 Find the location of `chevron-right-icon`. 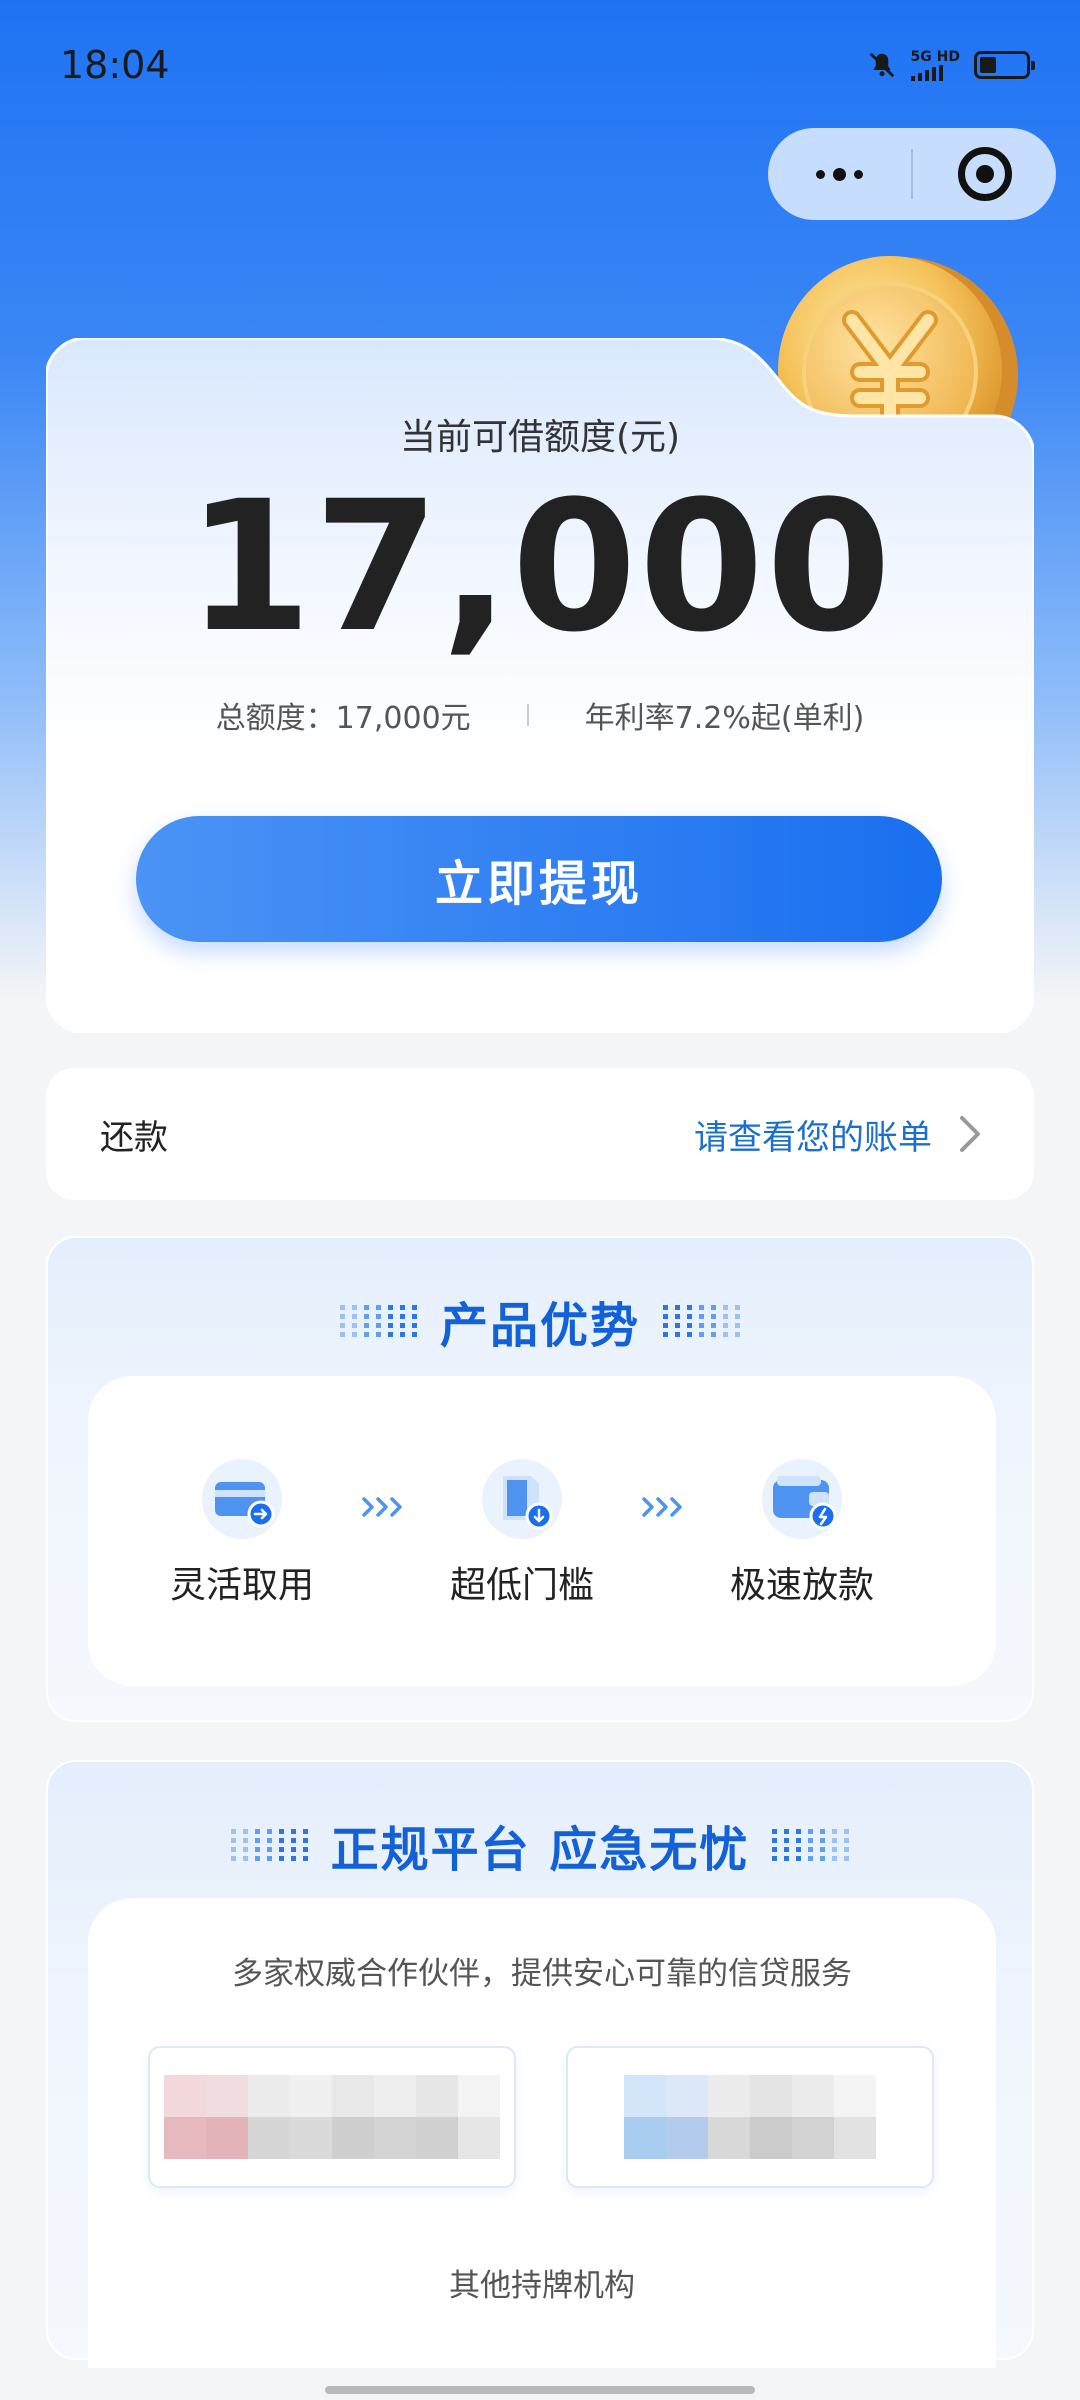

chevron-right-icon is located at coordinates (970, 1134).